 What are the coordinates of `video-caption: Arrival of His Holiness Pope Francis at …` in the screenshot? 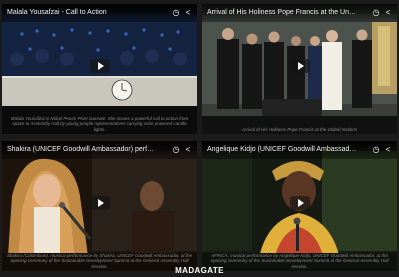 It's located at (299, 129).